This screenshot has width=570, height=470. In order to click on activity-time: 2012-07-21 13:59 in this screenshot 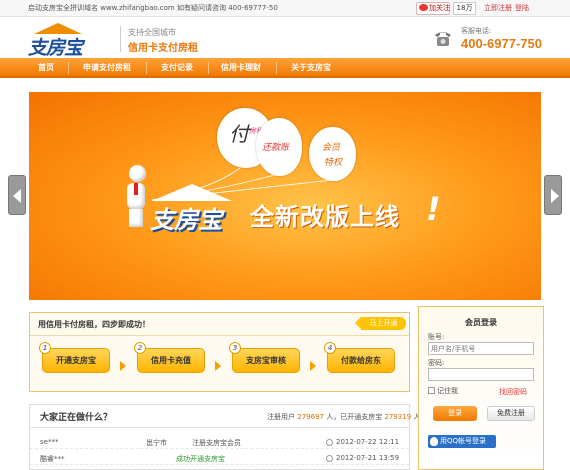, I will do `click(368, 458)`.